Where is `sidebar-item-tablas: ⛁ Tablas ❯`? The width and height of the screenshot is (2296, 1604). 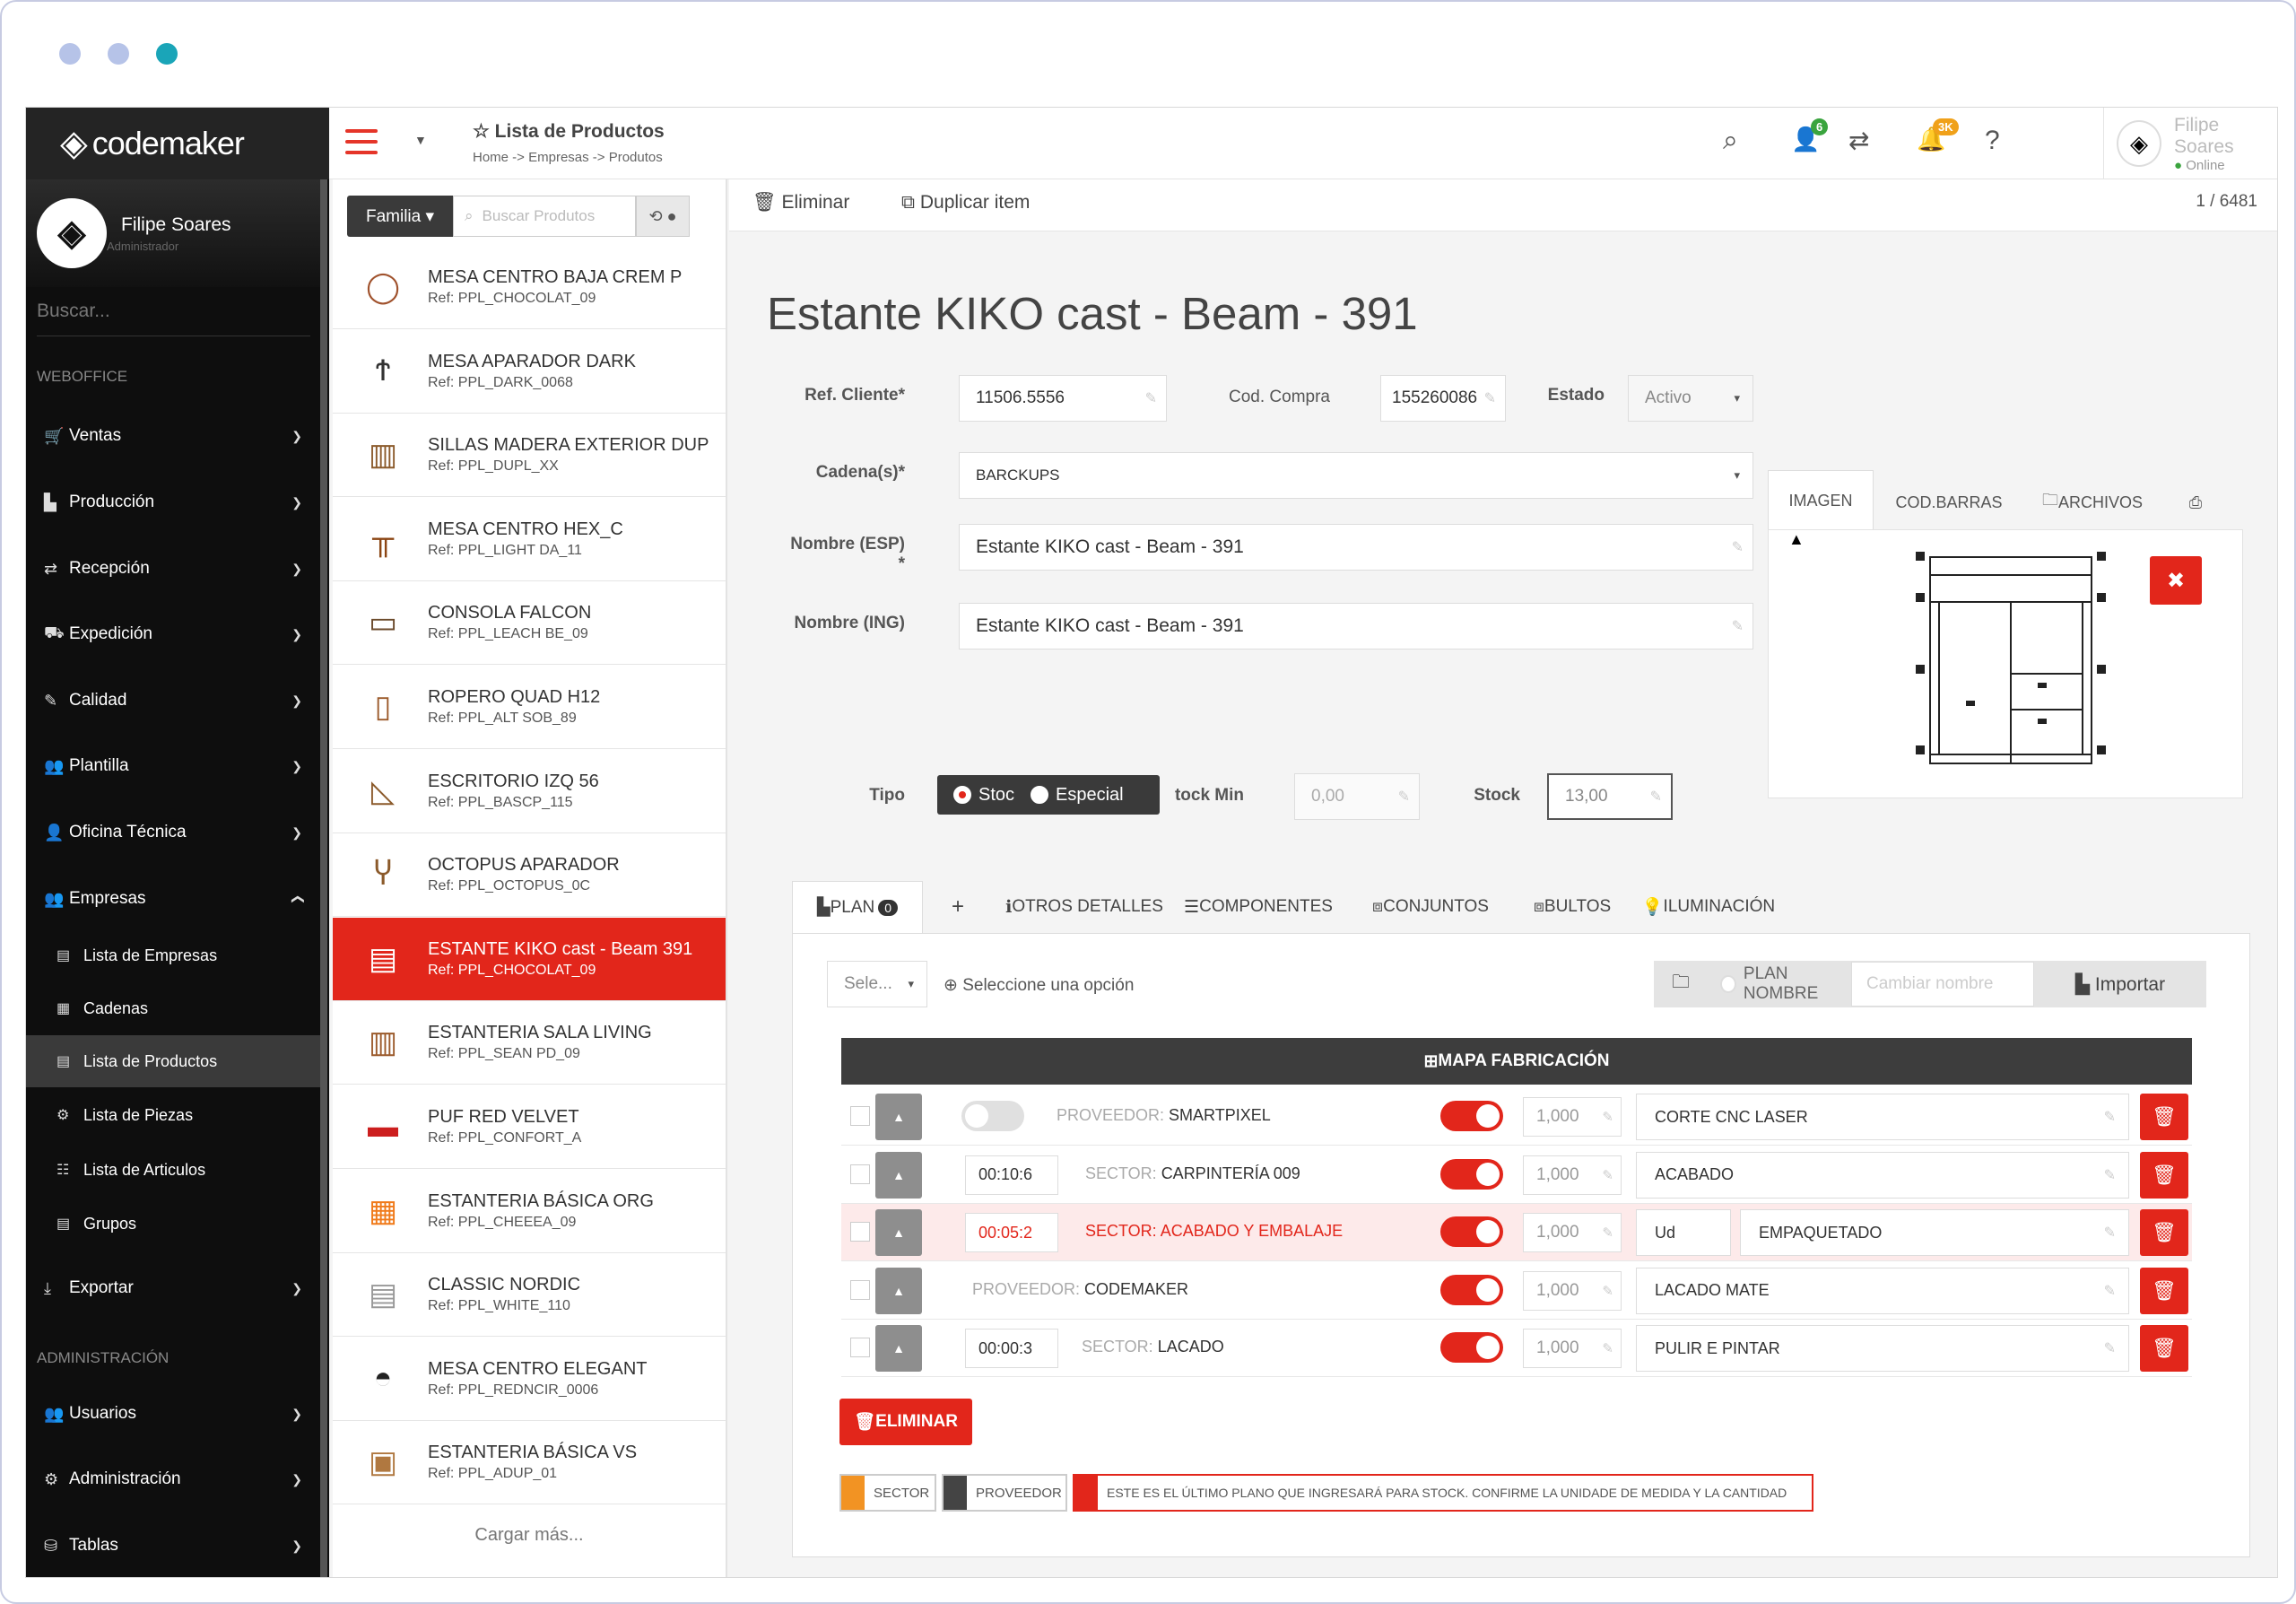 sidebar-item-tablas: ⛁ Tablas ❯ is located at coordinates (174, 1546).